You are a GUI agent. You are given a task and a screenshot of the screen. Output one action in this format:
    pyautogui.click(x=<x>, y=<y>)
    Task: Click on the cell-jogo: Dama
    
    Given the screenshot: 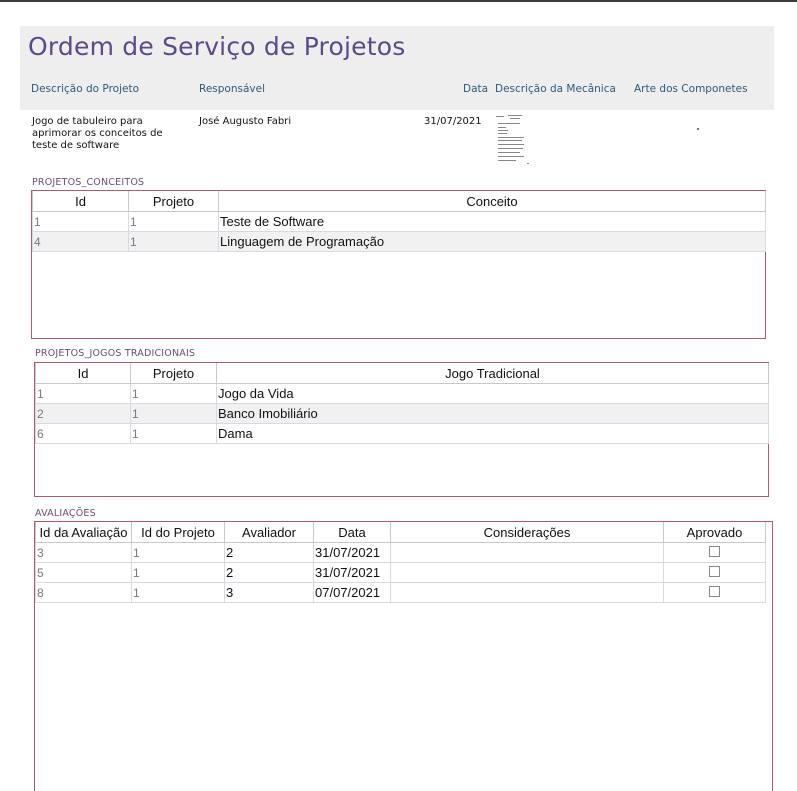 What is the action you would take?
    pyautogui.click(x=492, y=433)
    